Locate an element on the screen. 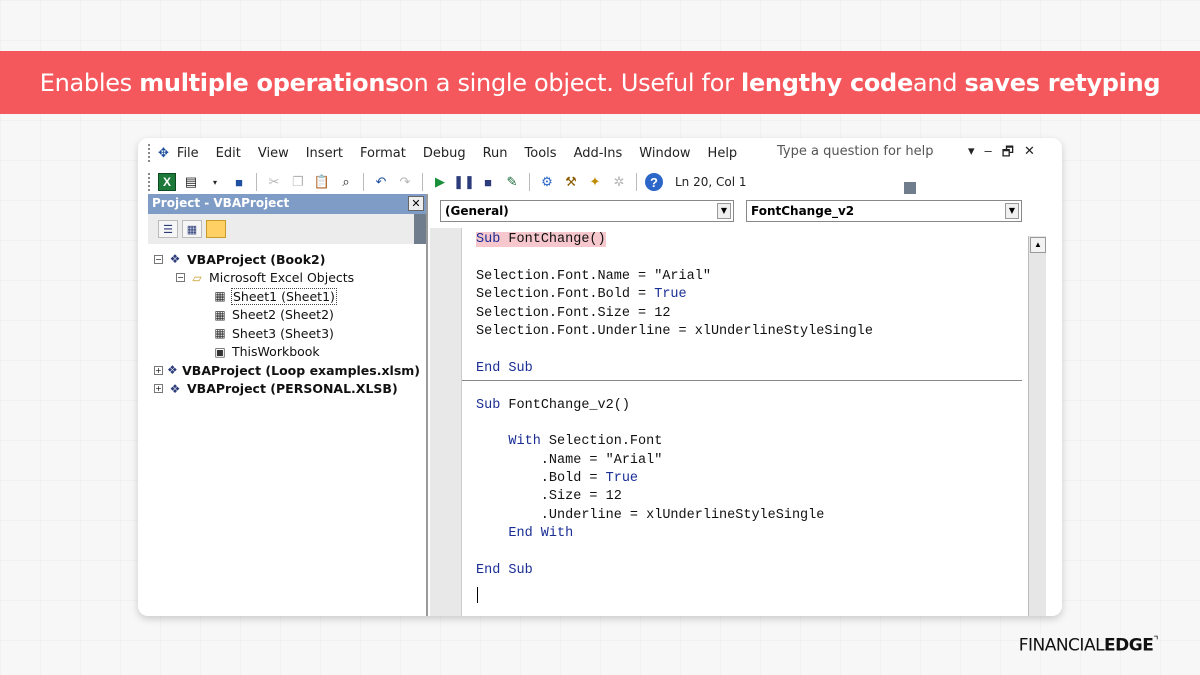 This screenshot has width=1200, height=675. help-search-box: Type a question for help is located at coordinates (876, 152).